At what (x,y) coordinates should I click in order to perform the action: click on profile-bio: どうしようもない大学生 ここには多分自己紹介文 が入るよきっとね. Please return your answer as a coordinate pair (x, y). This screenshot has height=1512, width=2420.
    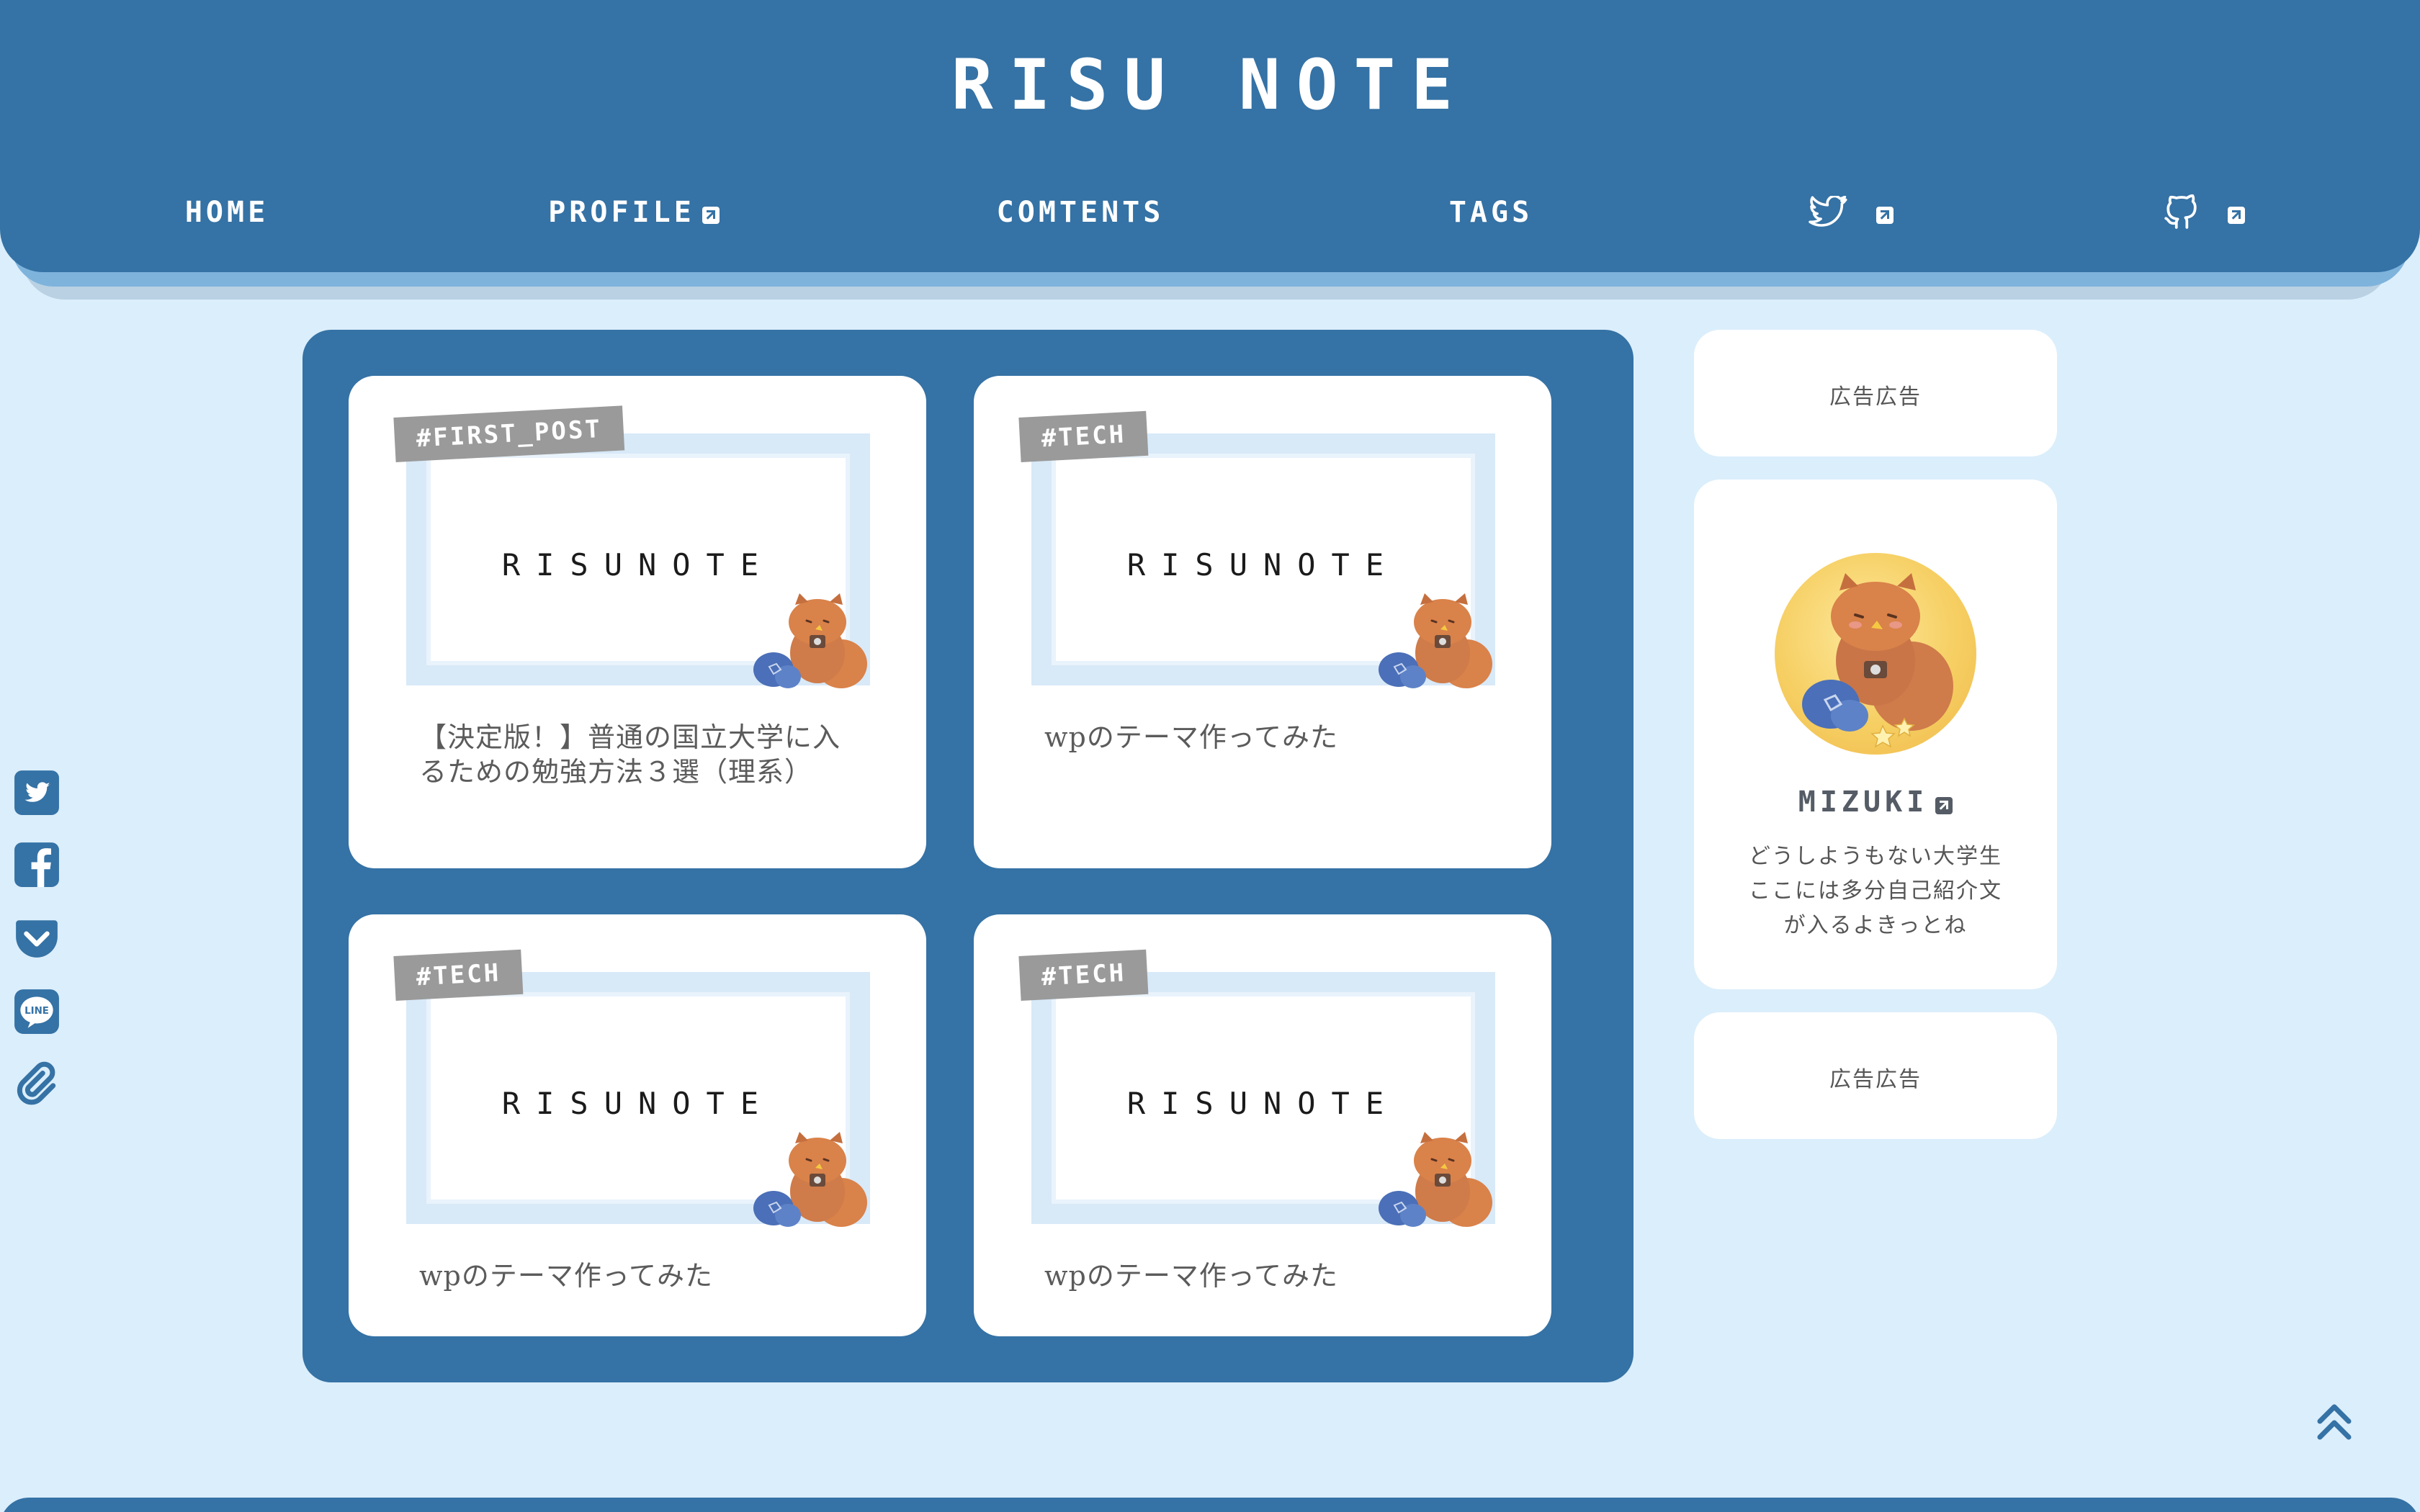
    Looking at the image, I should click on (1875, 891).